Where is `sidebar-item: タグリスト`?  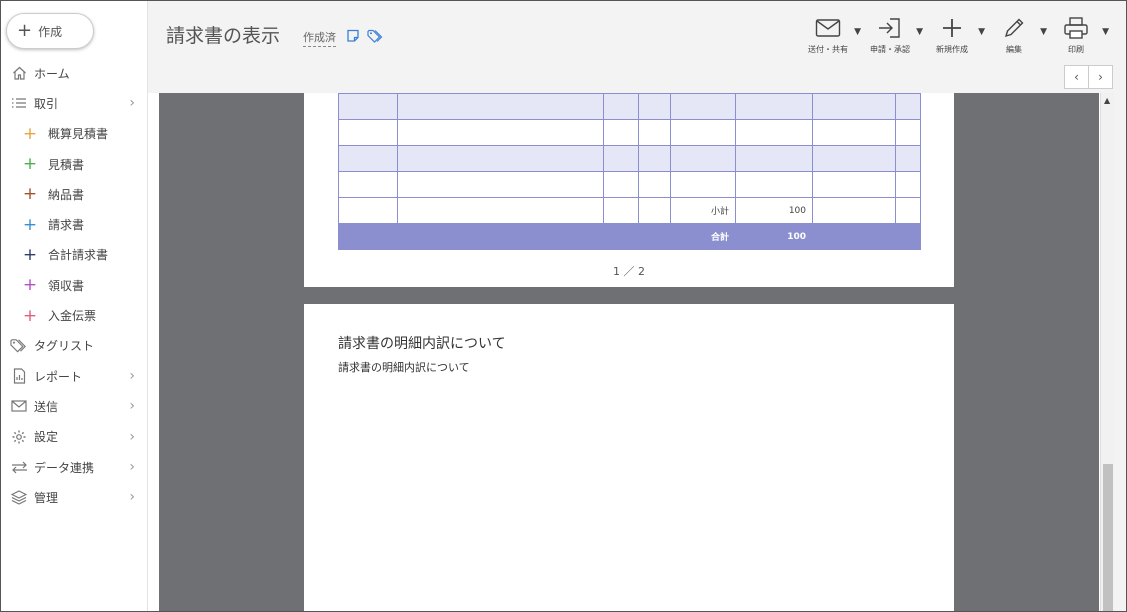
sidebar-item: タグリスト is located at coordinates (74, 346).